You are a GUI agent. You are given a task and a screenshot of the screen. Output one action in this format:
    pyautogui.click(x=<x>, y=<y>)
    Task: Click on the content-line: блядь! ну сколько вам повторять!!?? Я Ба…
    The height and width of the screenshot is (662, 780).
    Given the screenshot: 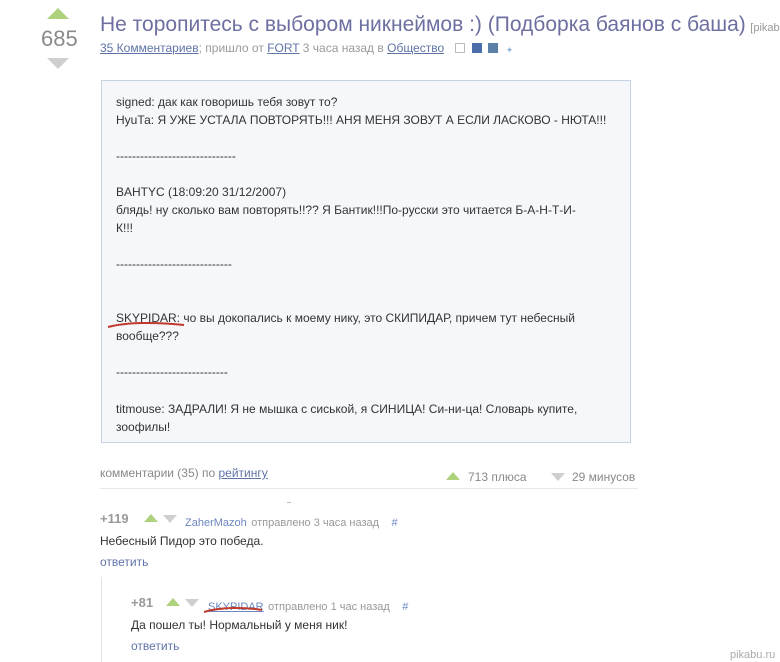 What is the action you would take?
    pyautogui.click(x=346, y=210)
    